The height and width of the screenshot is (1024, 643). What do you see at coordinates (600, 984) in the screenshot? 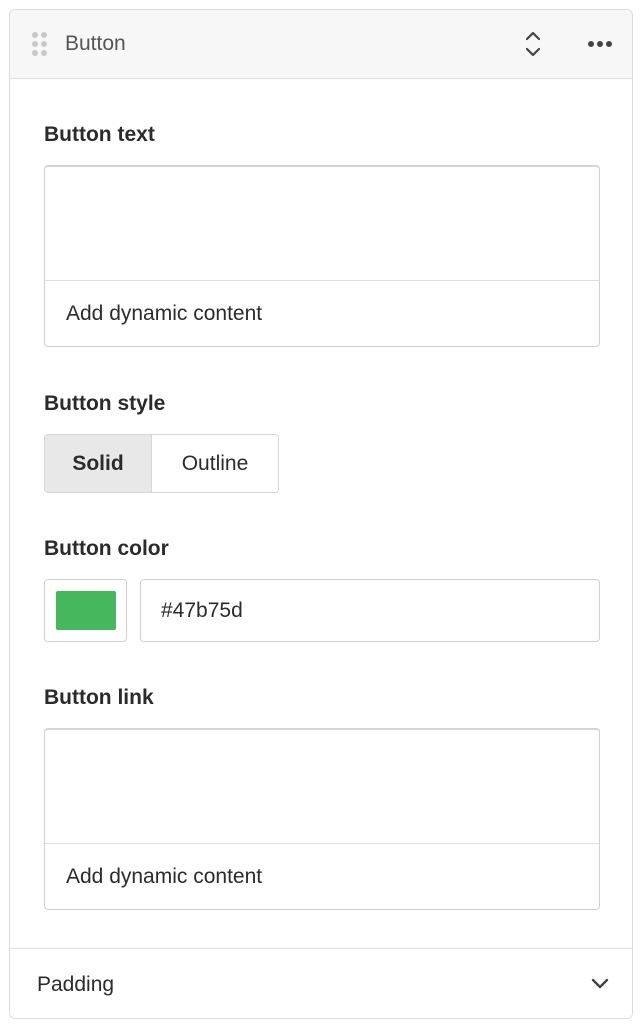
I see `chevron-down-icon` at bounding box center [600, 984].